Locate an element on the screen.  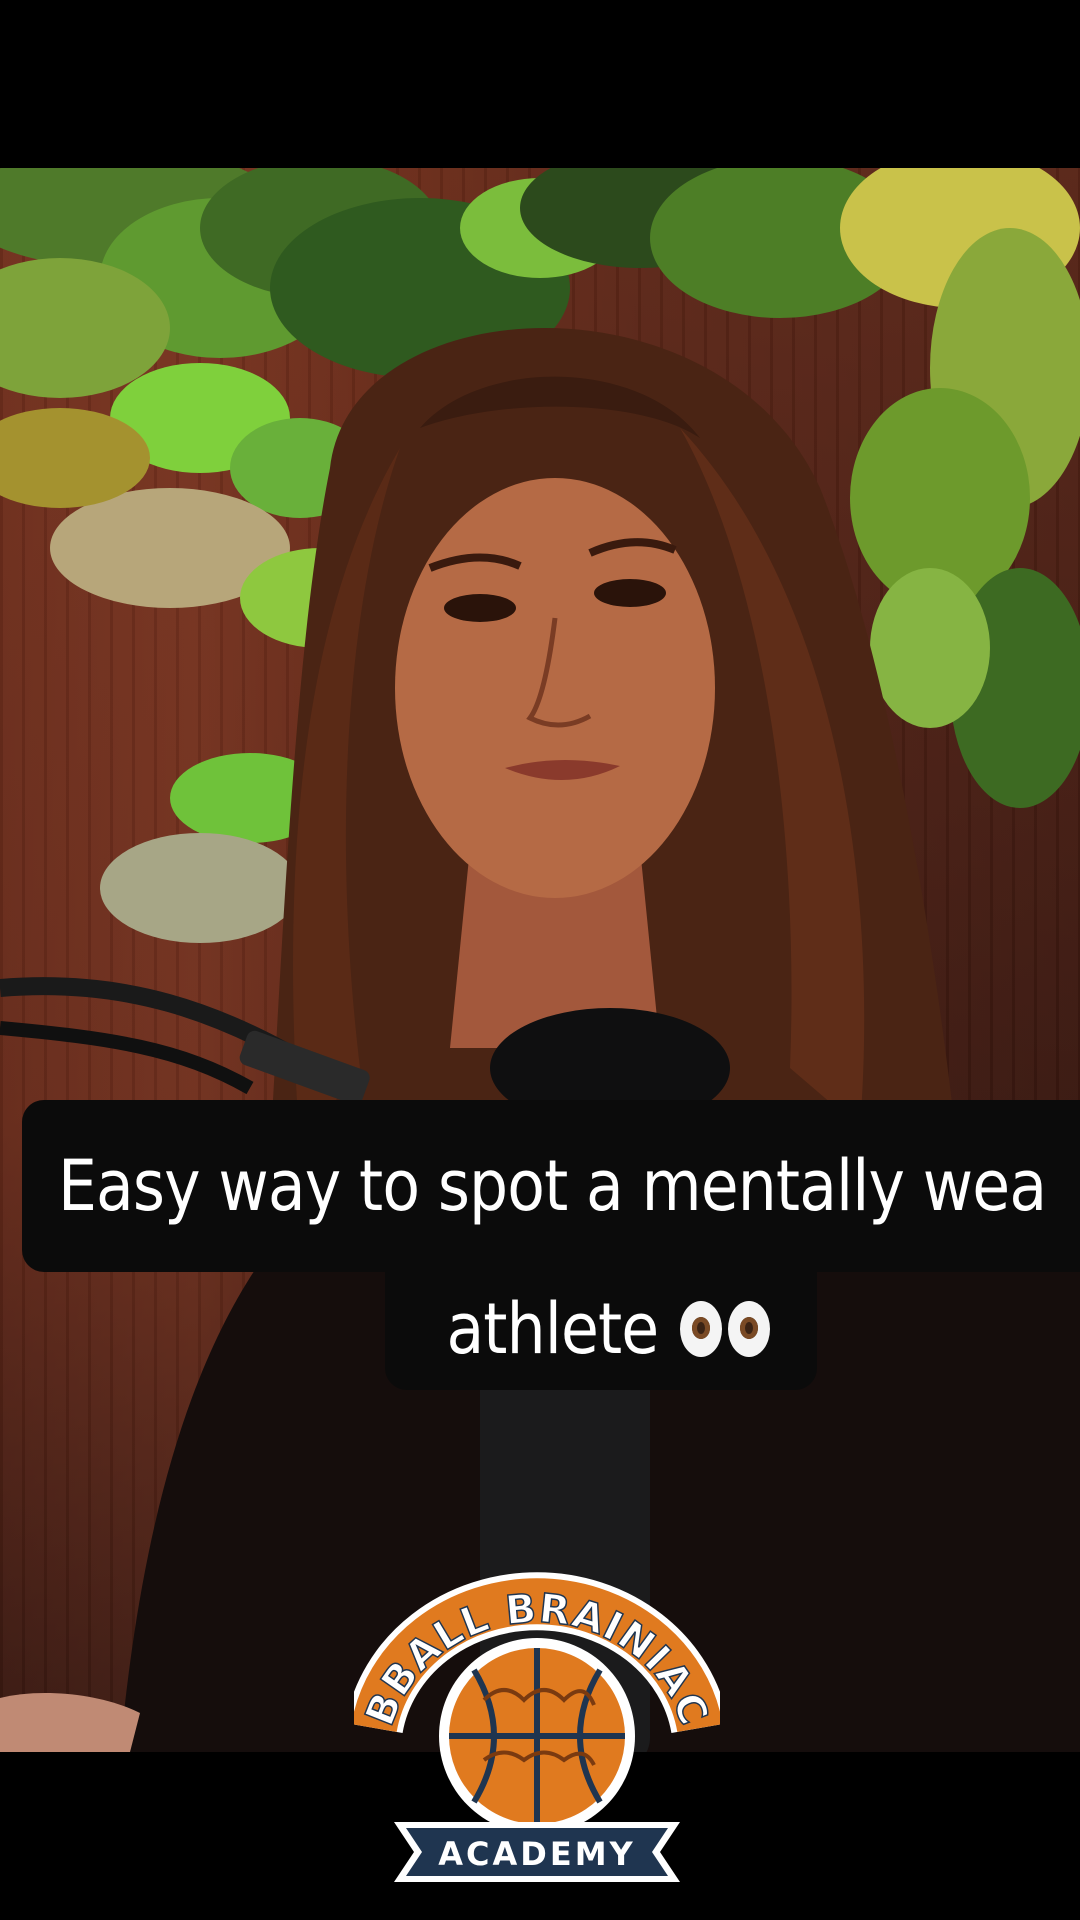
logo-bottom-text: ACADEMY is located at coordinates (536, 1854).